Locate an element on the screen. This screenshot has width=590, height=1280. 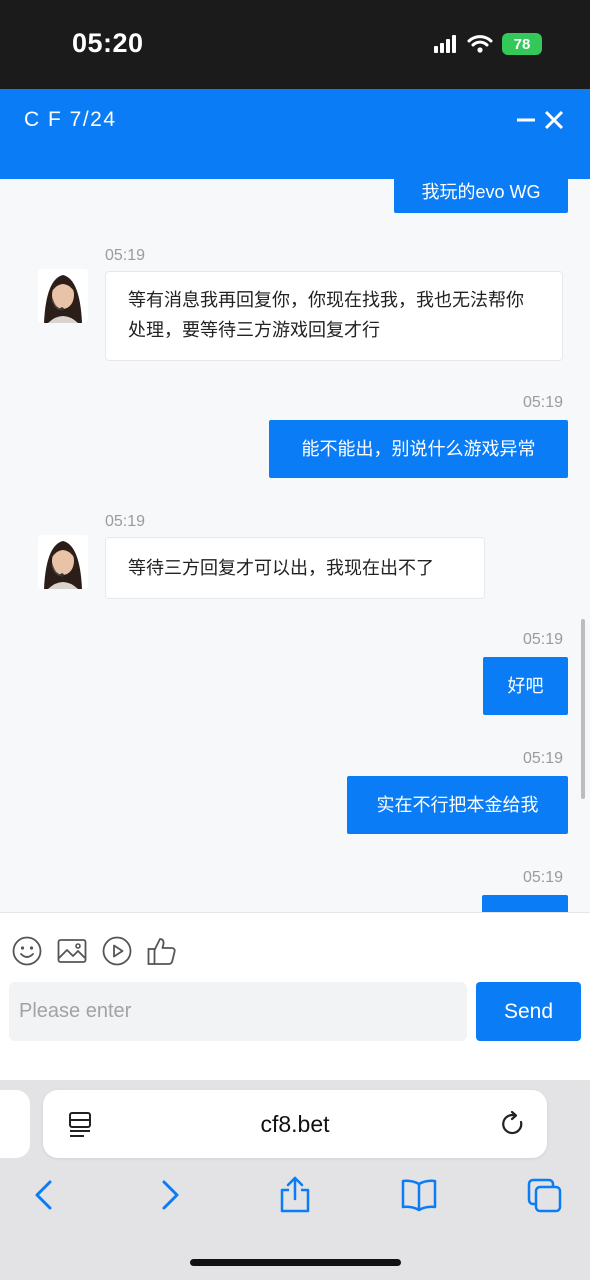
message-text: 我玩的evo WG is located at coordinates (481, 192).